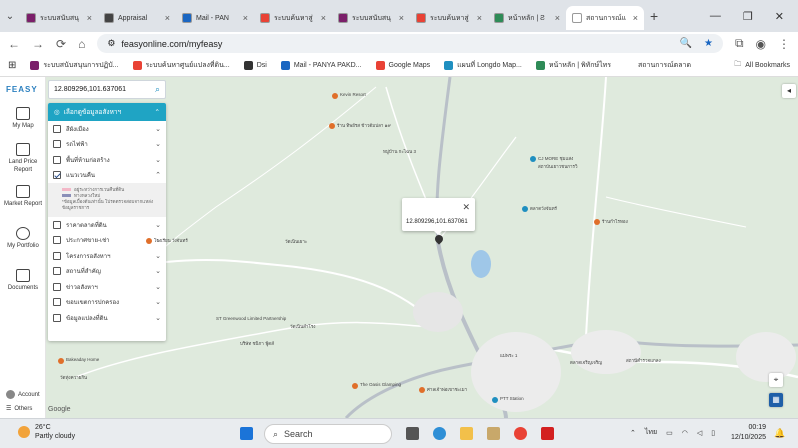 The height and width of the screenshot is (448, 798). What do you see at coordinates (686, 43) in the screenshot?
I see `zoom-icon: 🔍` at bounding box center [686, 43].